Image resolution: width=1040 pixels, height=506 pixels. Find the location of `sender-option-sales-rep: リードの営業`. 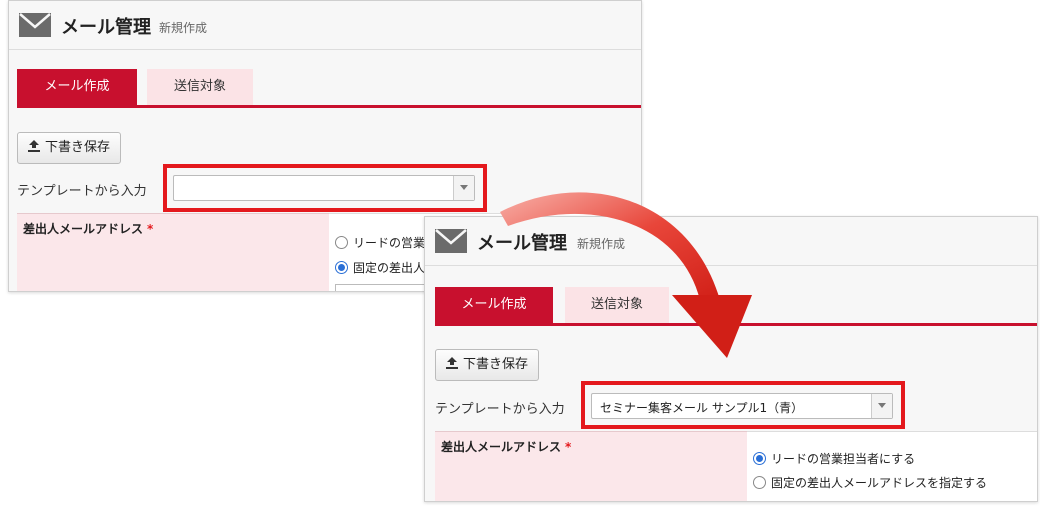

sender-option-sales-rep: リードの営業 is located at coordinates (380, 242).